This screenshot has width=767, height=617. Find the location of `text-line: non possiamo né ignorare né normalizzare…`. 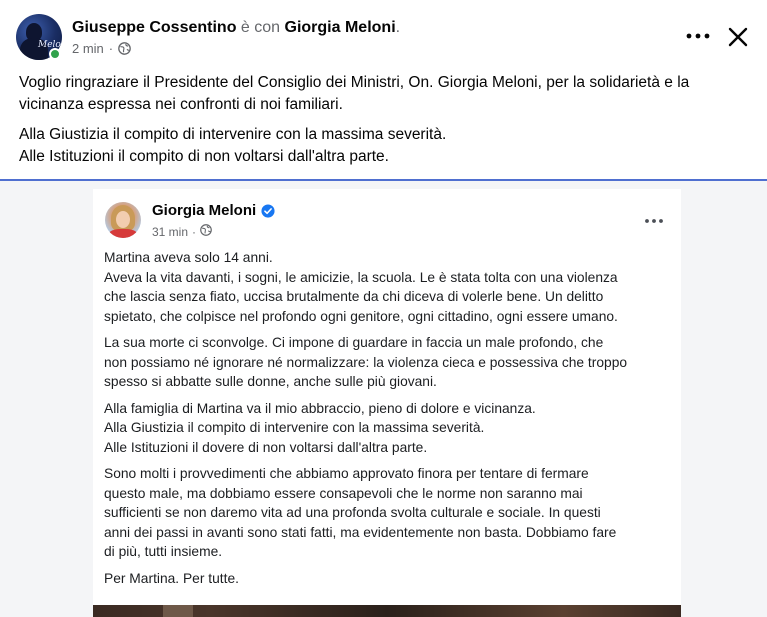

text-line: non possiamo né ignorare né normalizzare… is located at coordinates (366, 362).